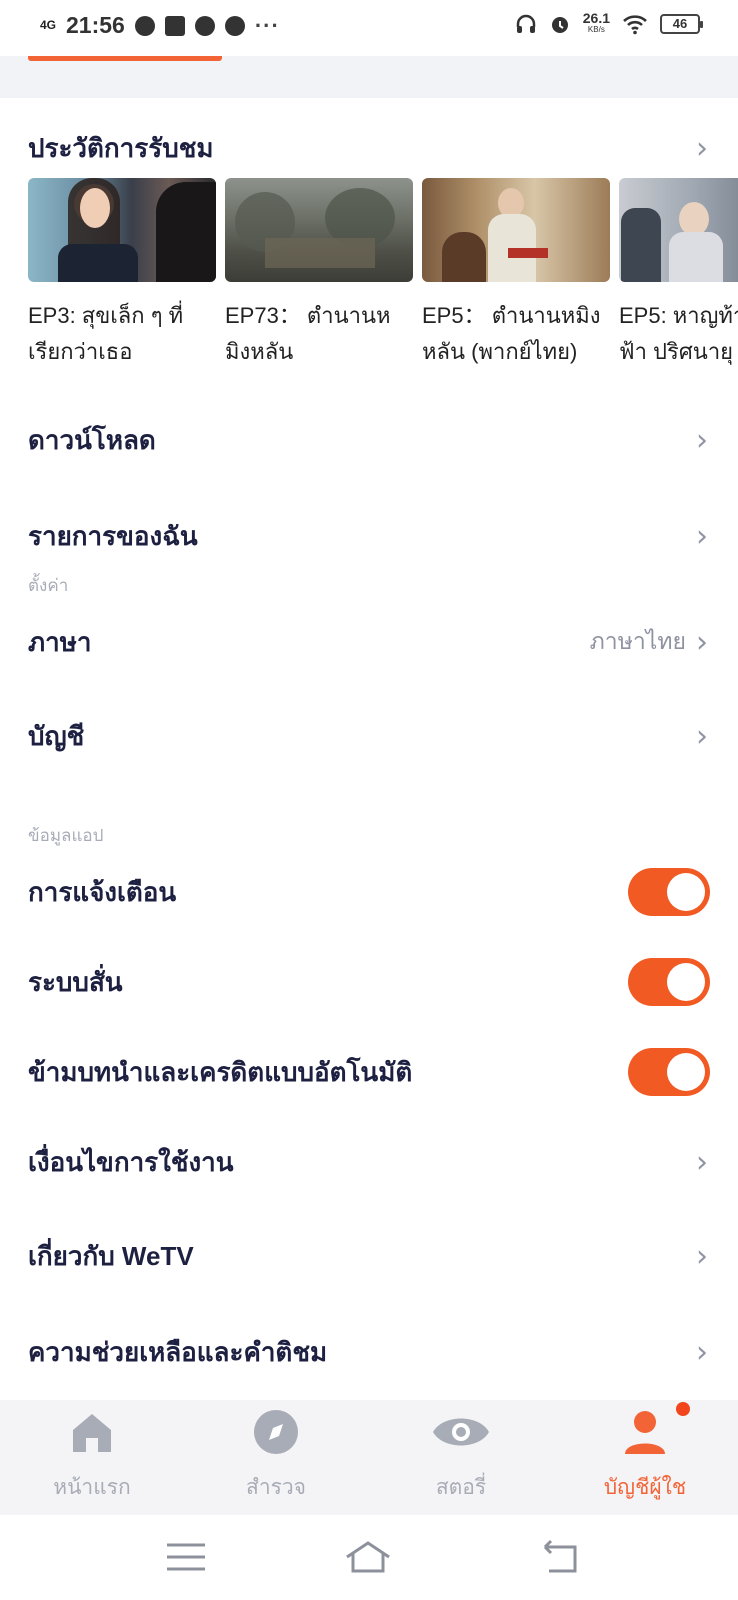 The height and width of the screenshot is (1600, 738). Describe the element at coordinates (121, 147) in the screenshot. I see `history-title: ประวัติการรับชม` at that location.